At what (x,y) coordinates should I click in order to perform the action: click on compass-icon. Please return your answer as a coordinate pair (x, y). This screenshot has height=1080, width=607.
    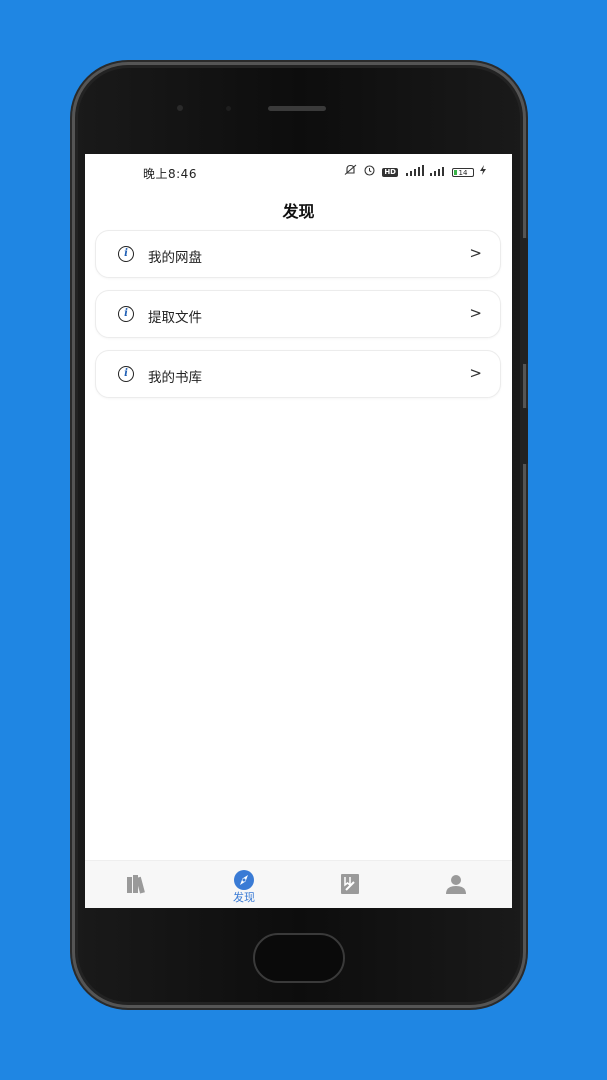
    Looking at the image, I should click on (244, 880).